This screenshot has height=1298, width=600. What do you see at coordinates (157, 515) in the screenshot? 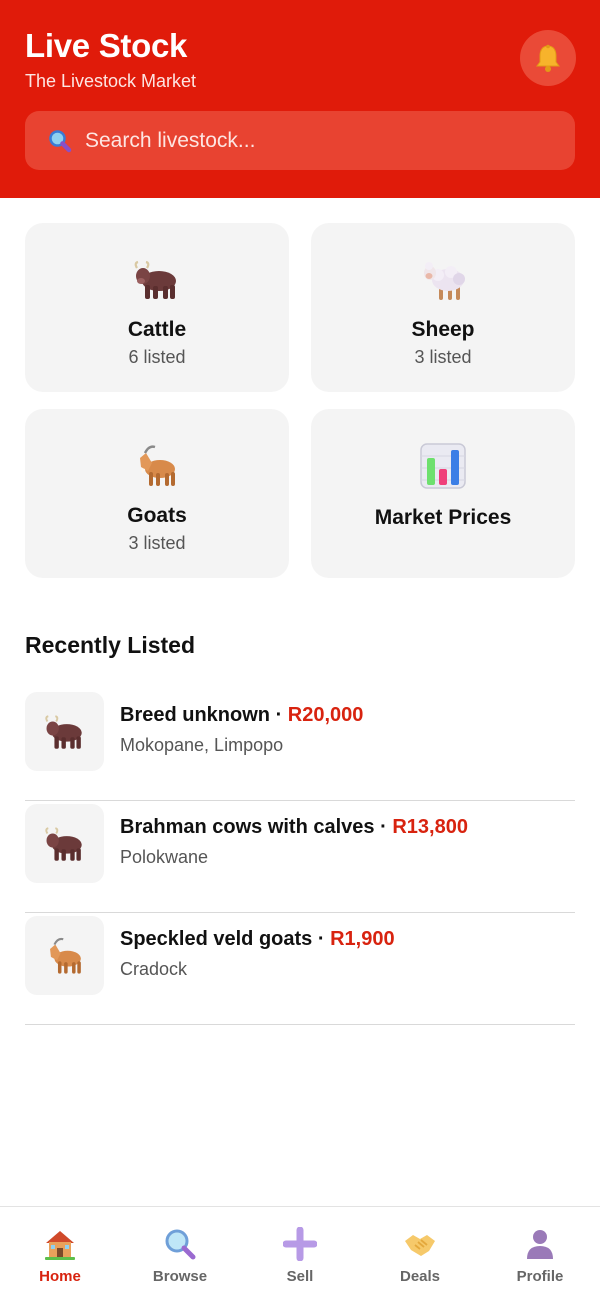
I see `category-name: Goats` at bounding box center [157, 515].